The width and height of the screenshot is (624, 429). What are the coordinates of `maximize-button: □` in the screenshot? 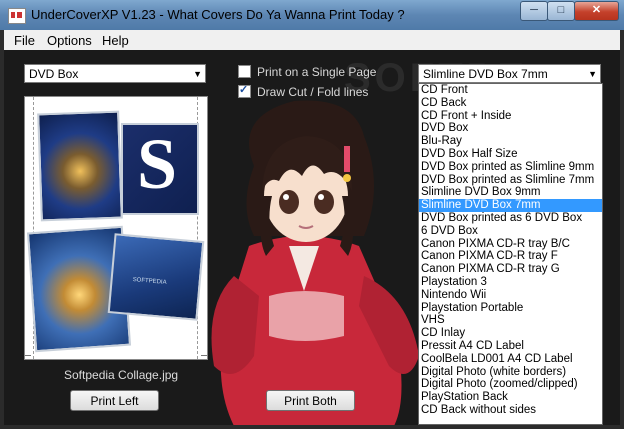 It's located at (561, 11).